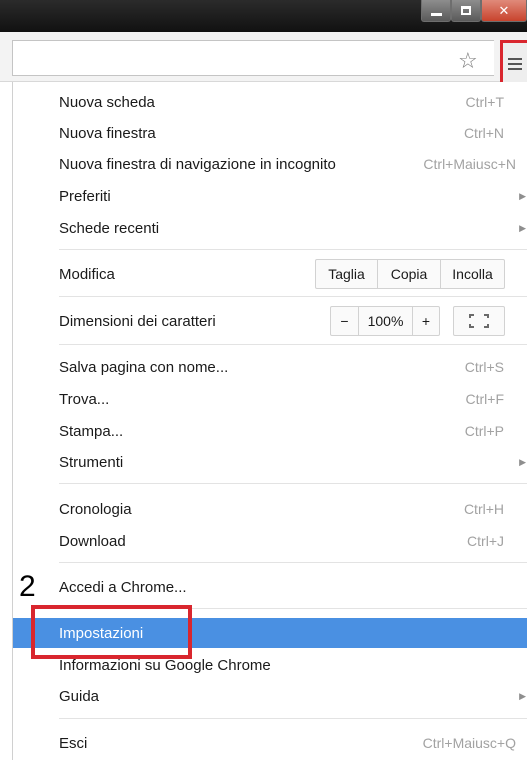 The height and width of the screenshot is (760, 527). I want to click on menu-item-label: Informazioni su Google Chrome, so click(165, 665).